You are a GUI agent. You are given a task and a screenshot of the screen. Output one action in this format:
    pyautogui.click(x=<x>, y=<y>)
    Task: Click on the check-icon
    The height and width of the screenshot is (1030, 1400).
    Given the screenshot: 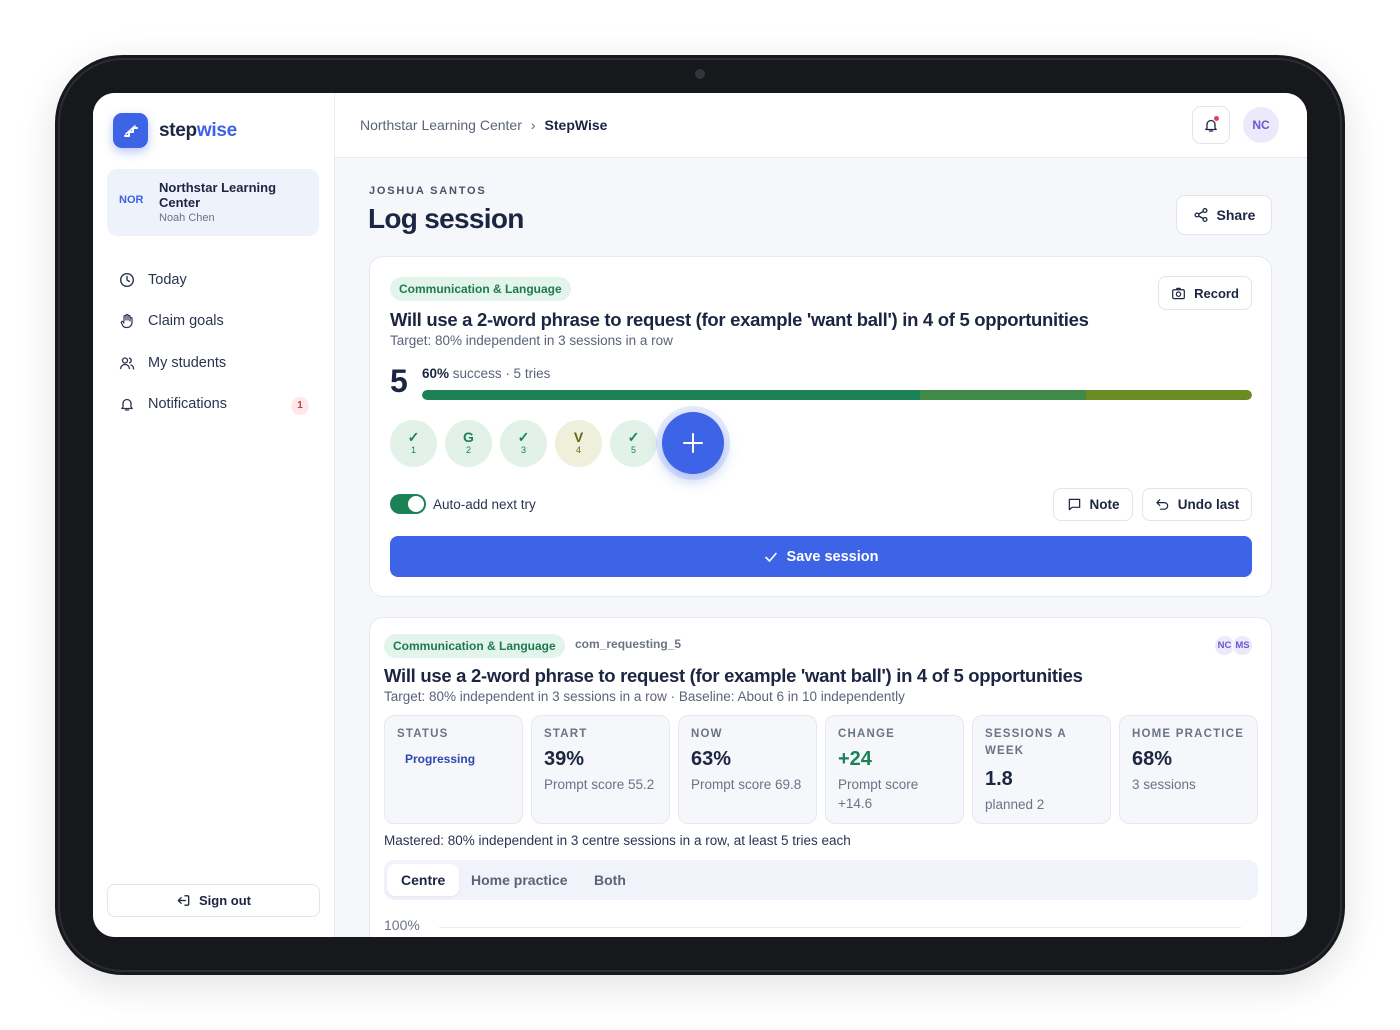 What is the action you would take?
    pyautogui.click(x=770, y=557)
    